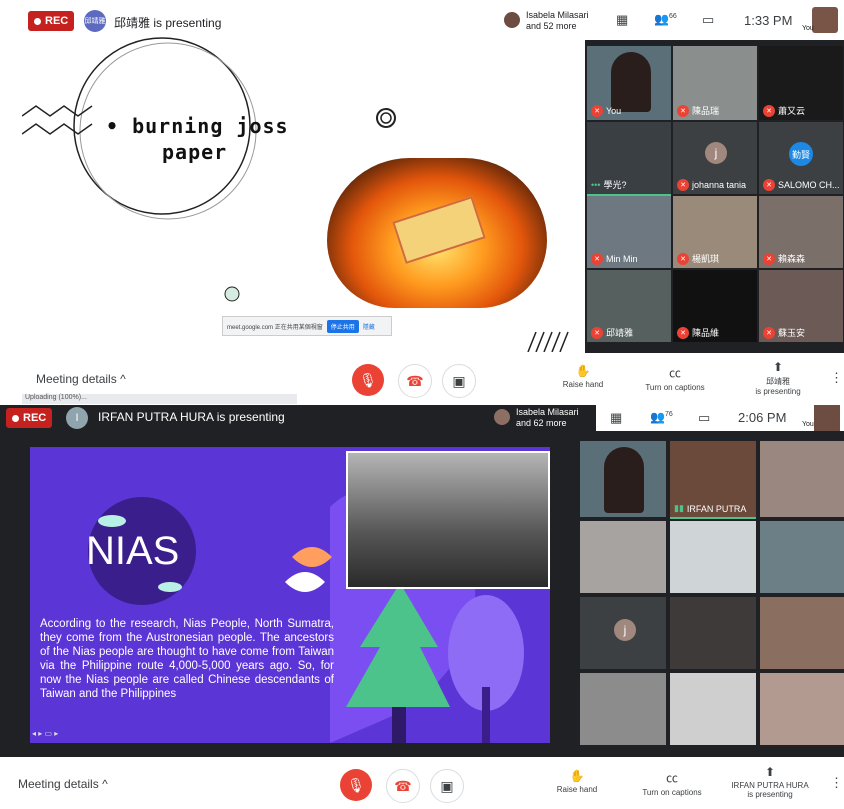 Image resolution: width=844 pixels, height=809 pixels. I want to click on participant-tile: ▮▮ IRFAN PUTRA, so click(713, 480).